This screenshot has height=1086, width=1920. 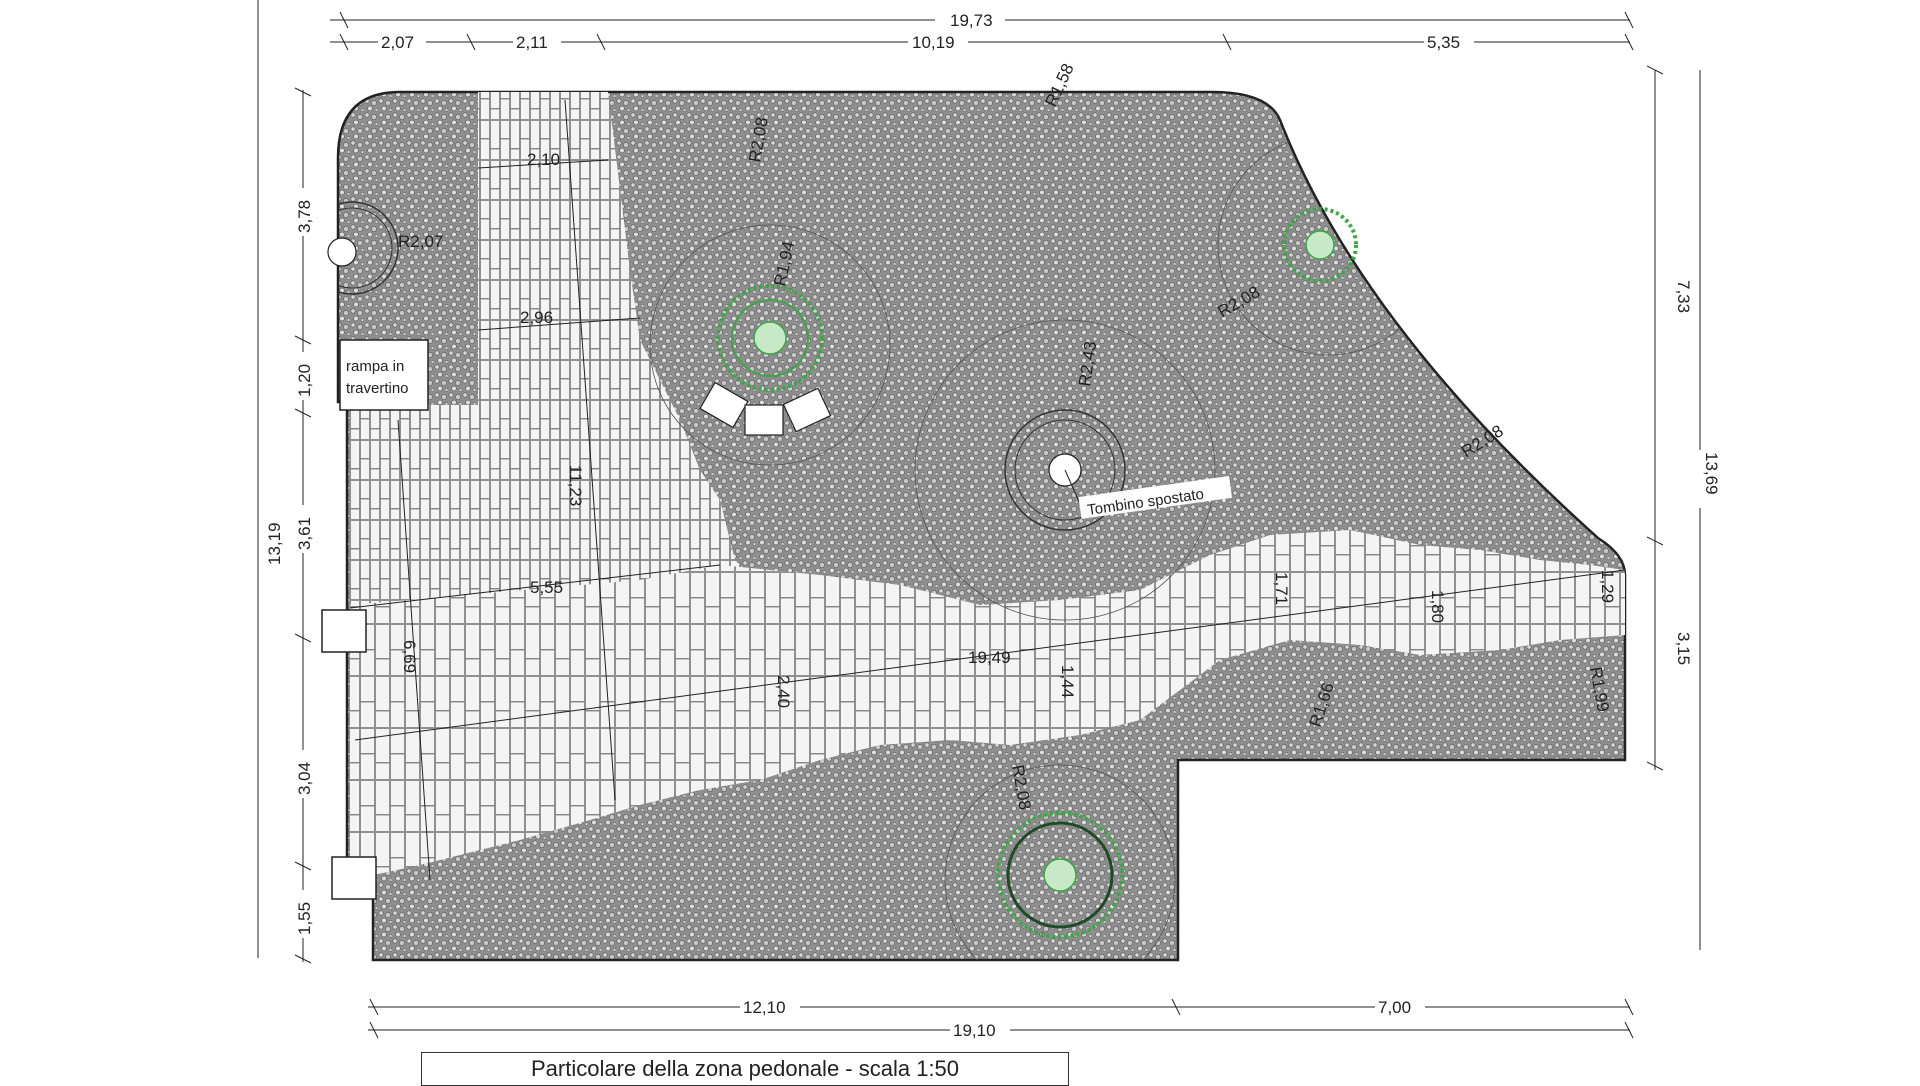 What do you see at coordinates (536, 317) in the screenshot?
I see `dim-path-offset: 2,96` at bounding box center [536, 317].